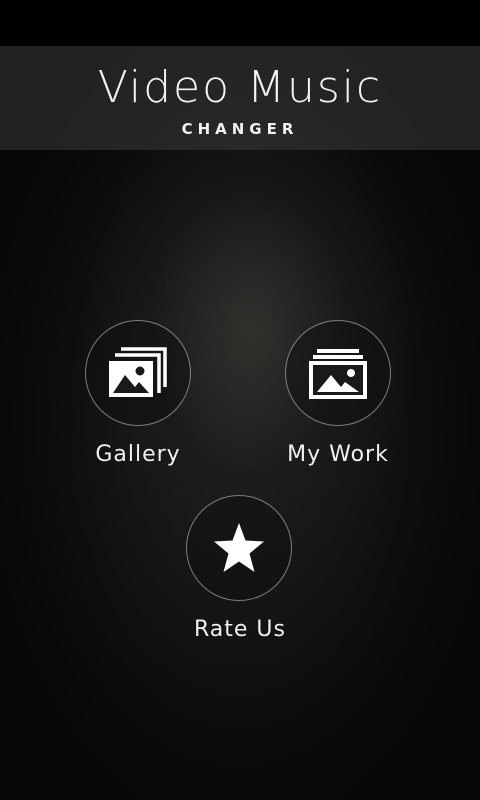  I want to click on my-work-label: My Work, so click(338, 455).